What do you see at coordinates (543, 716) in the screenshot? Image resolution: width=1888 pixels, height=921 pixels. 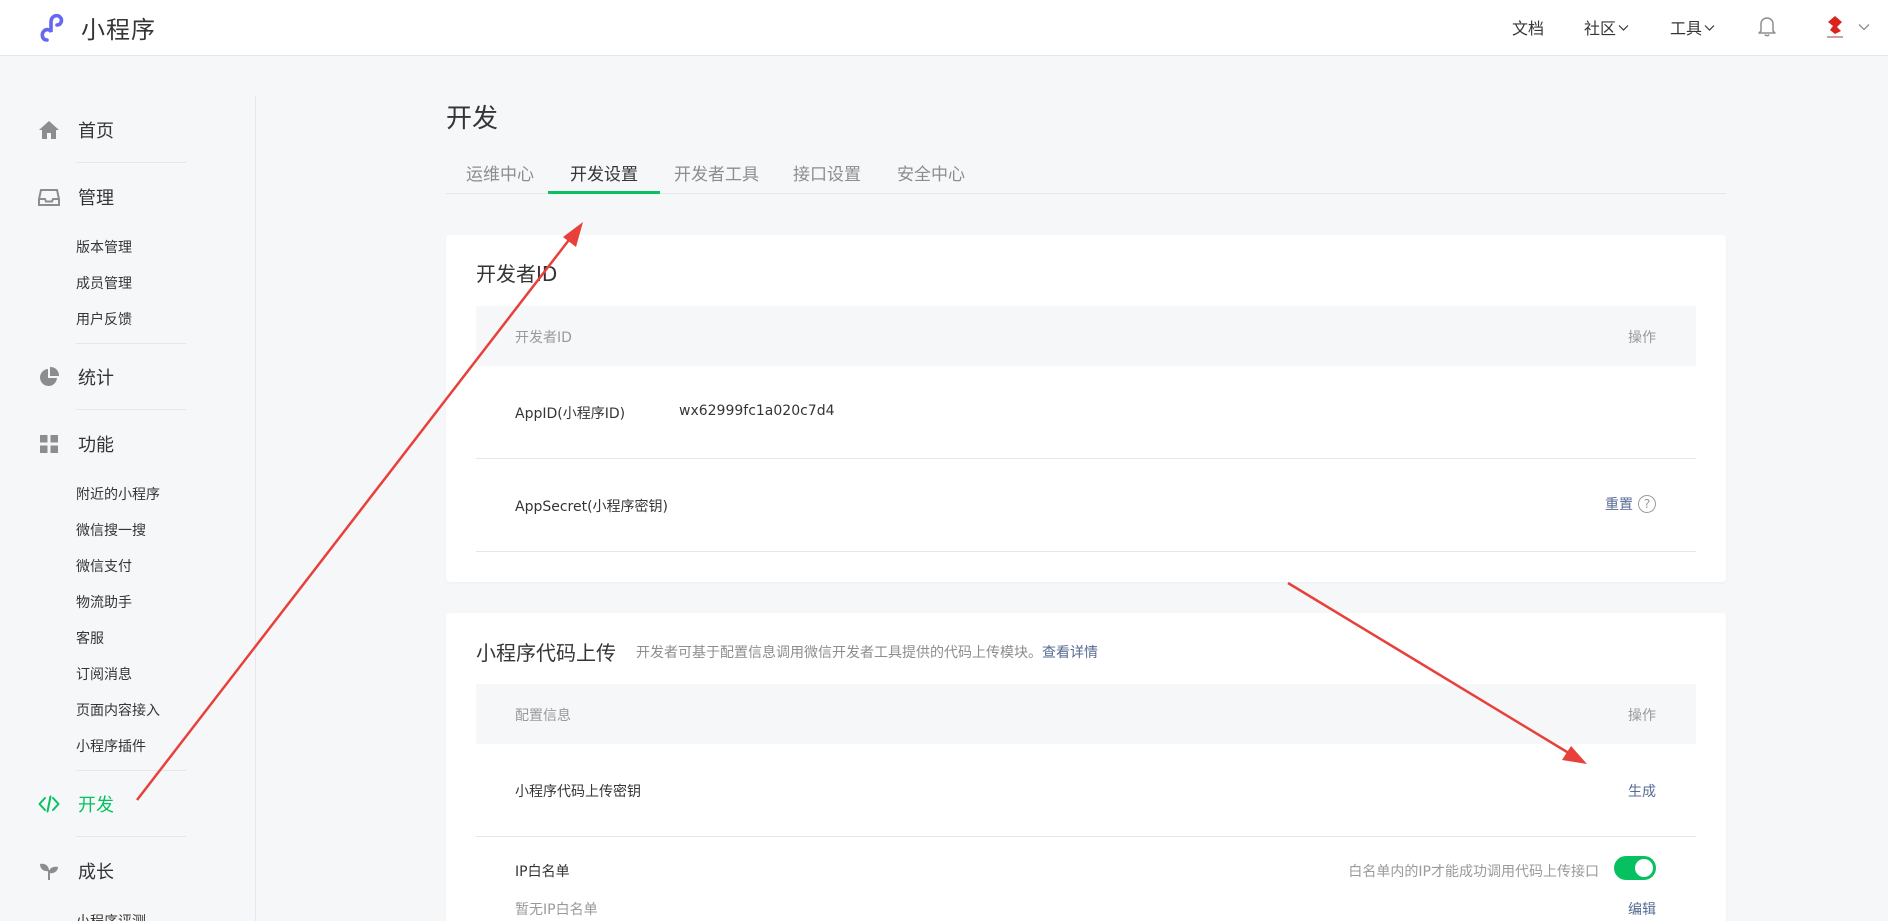 I see `column-header: 配置信息` at bounding box center [543, 716].